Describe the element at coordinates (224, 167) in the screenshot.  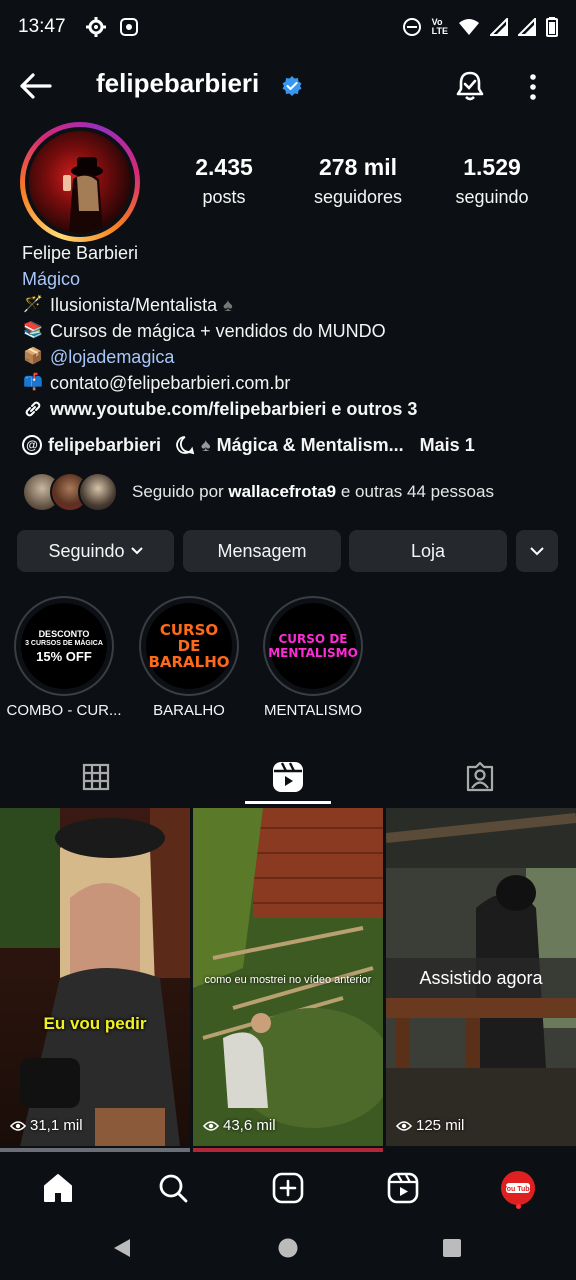
I see `posts-value: 2.435` at that location.